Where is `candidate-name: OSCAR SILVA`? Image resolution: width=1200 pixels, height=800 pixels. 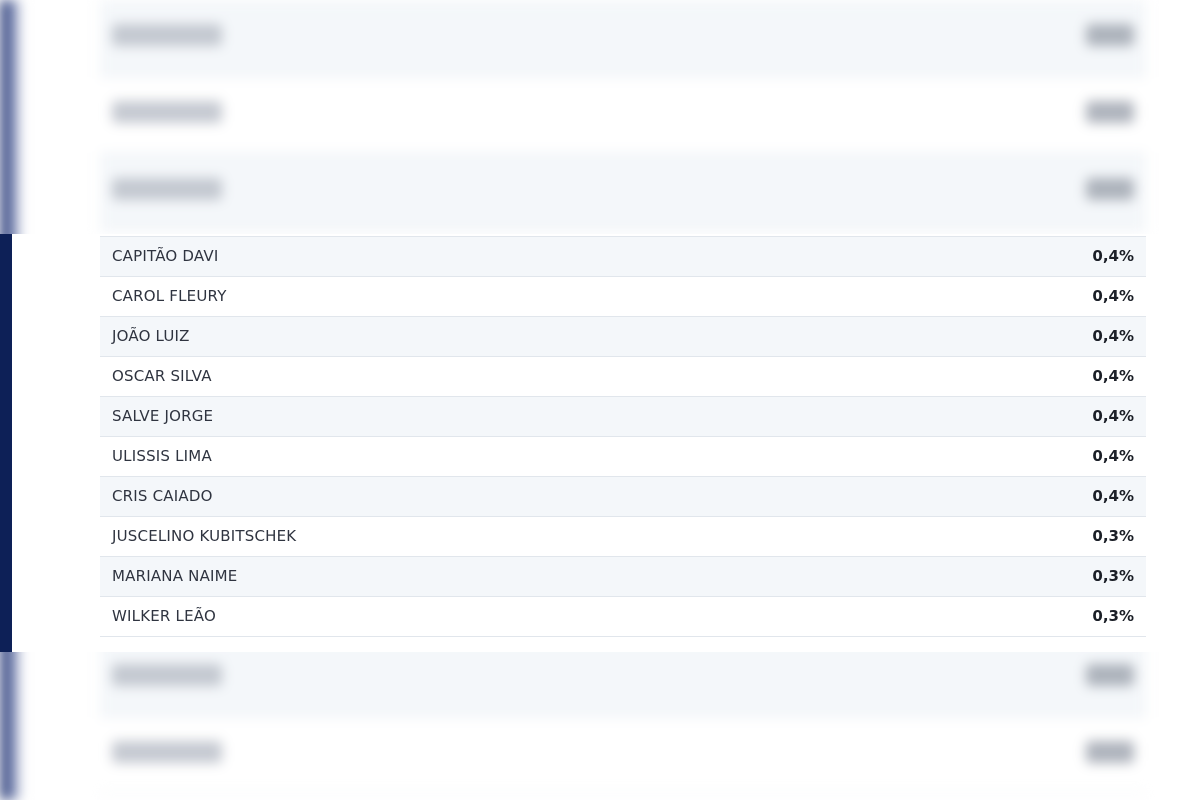 candidate-name: OSCAR SILVA is located at coordinates (162, 376).